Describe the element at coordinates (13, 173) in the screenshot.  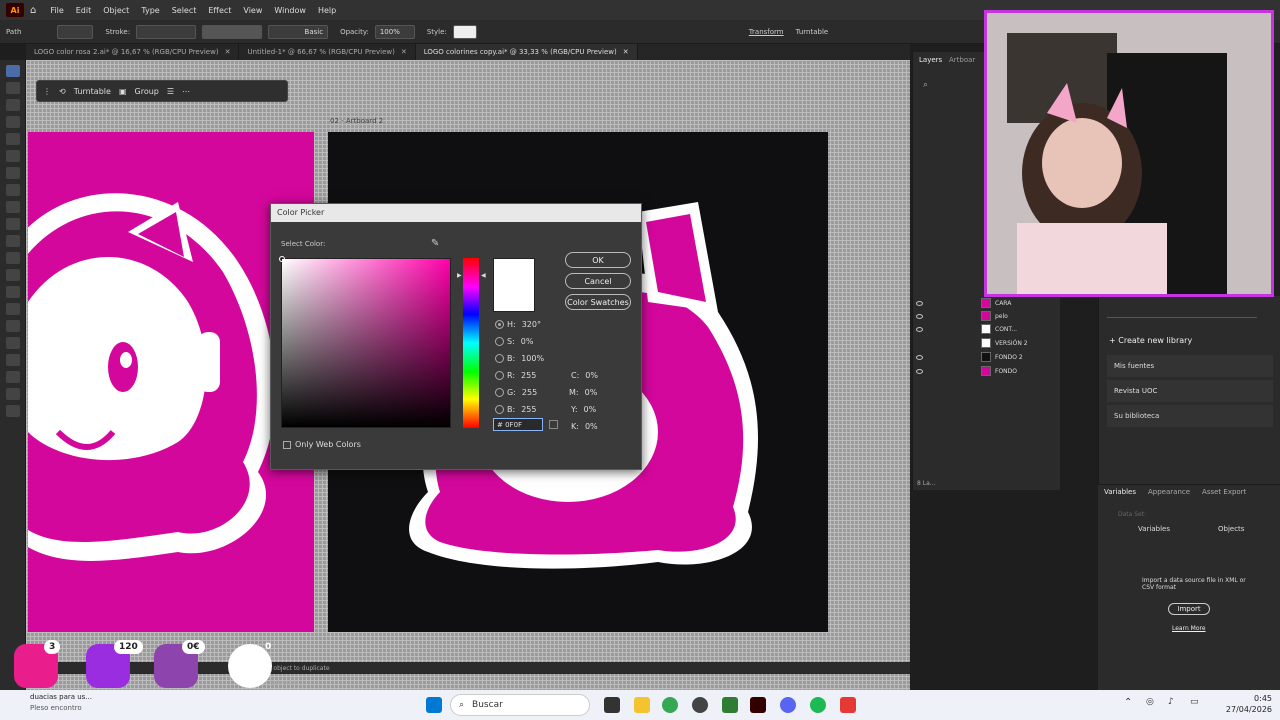
I see `type-tool-icon` at that location.